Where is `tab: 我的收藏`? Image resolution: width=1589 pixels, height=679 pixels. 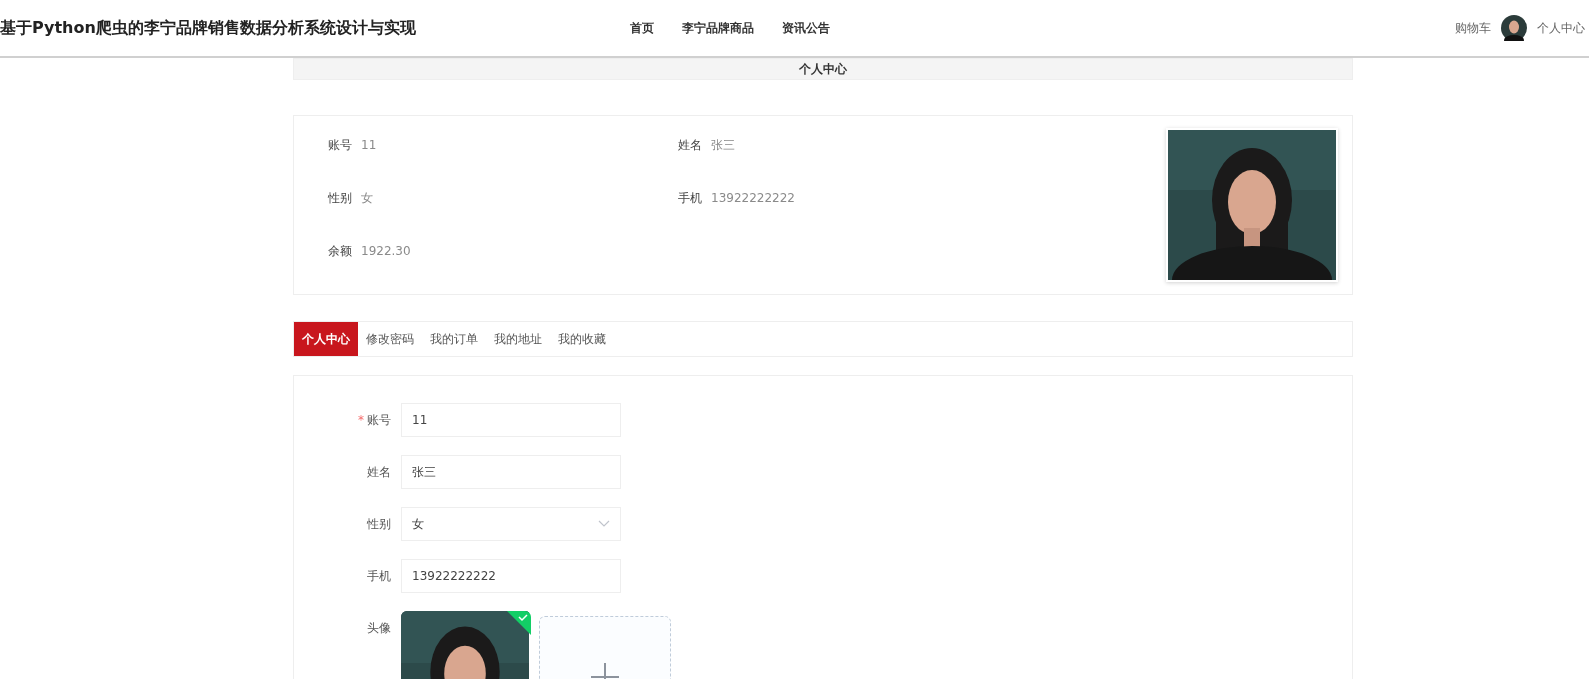
tab: 我的收藏 is located at coordinates (582, 339).